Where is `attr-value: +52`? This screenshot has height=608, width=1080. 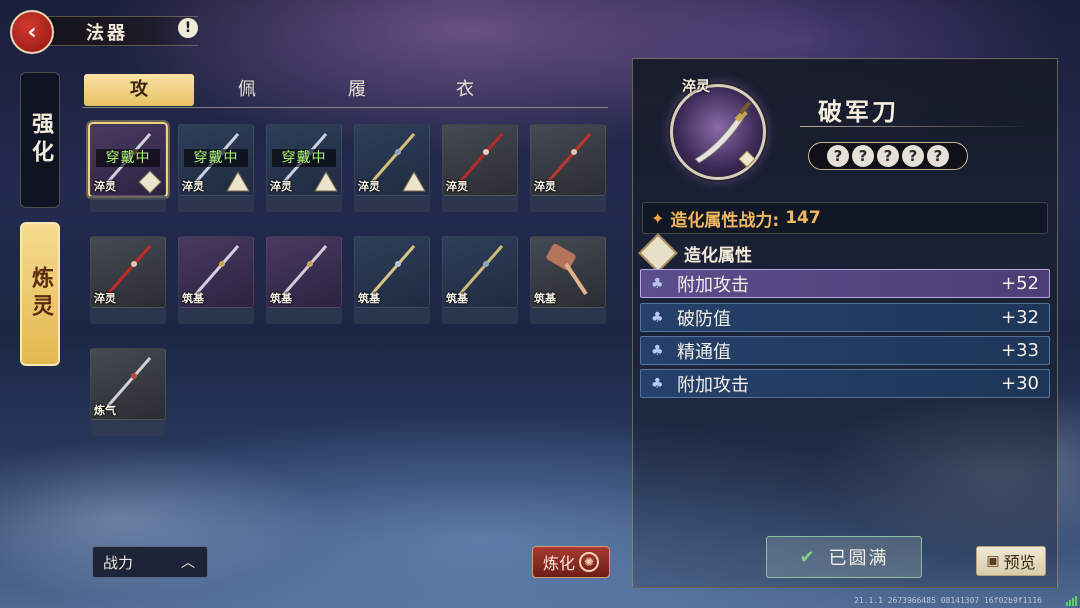
attr-value: +52 is located at coordinates (1020, 283).